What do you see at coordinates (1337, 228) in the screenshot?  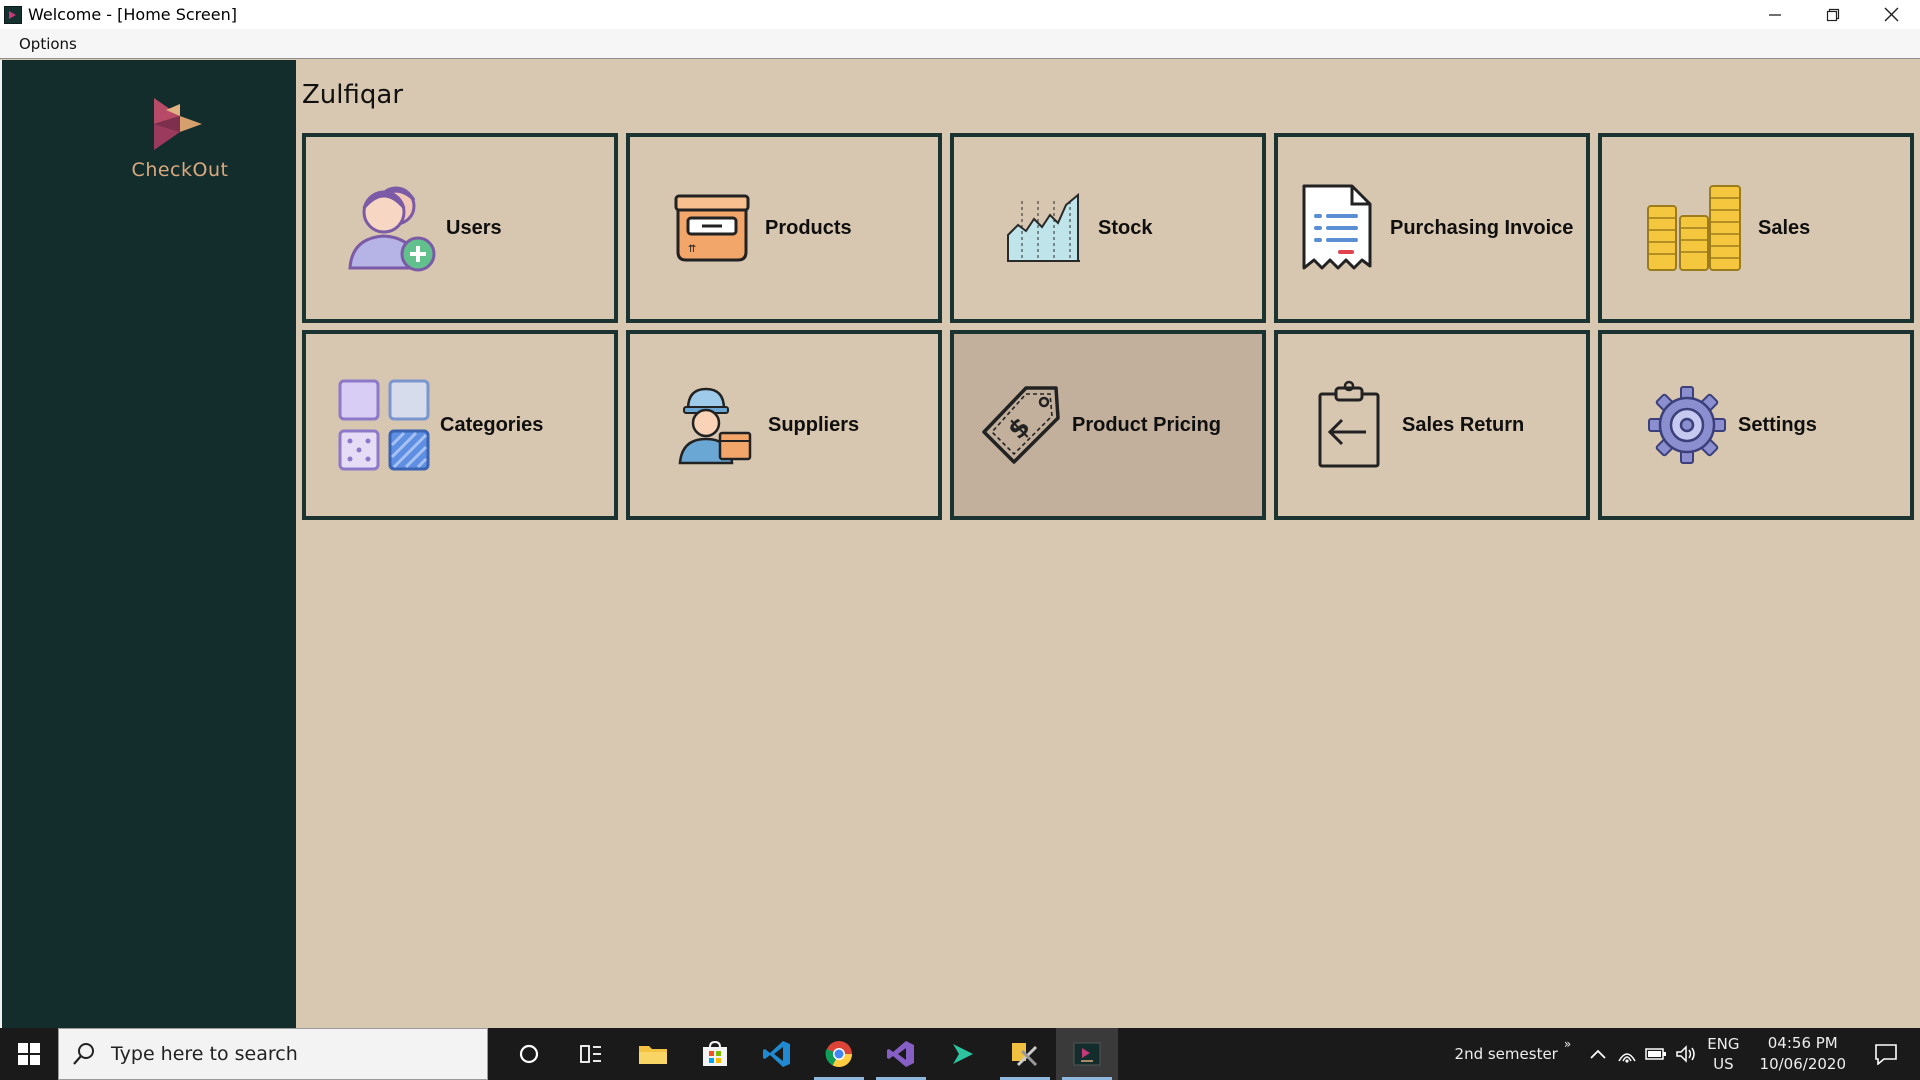 I see `invoice-icon` at bounding box center [1337, 228].